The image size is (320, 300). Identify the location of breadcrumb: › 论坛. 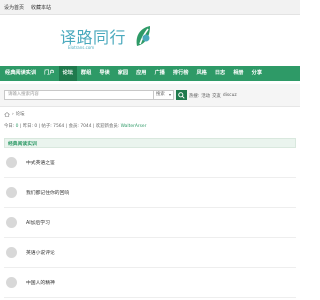
(14, 114).